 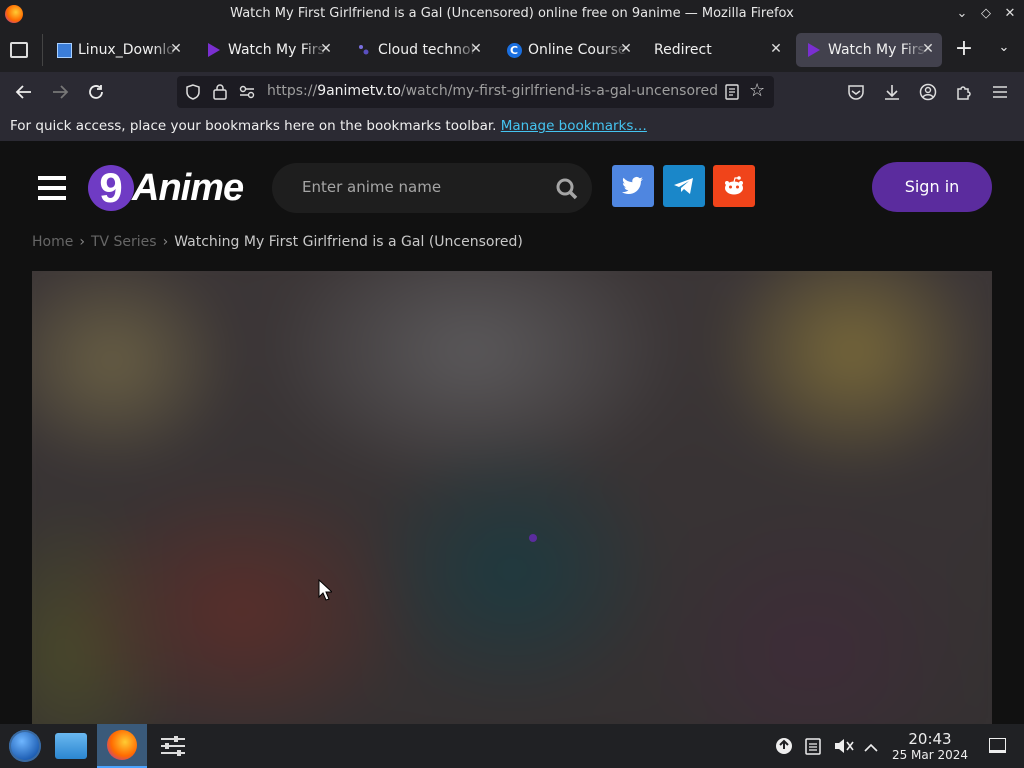 What do you see at coordinates (757, 91) in the screenshot?
I see `bookmark-star-icon: ☆` at bounding box center [757, 91].